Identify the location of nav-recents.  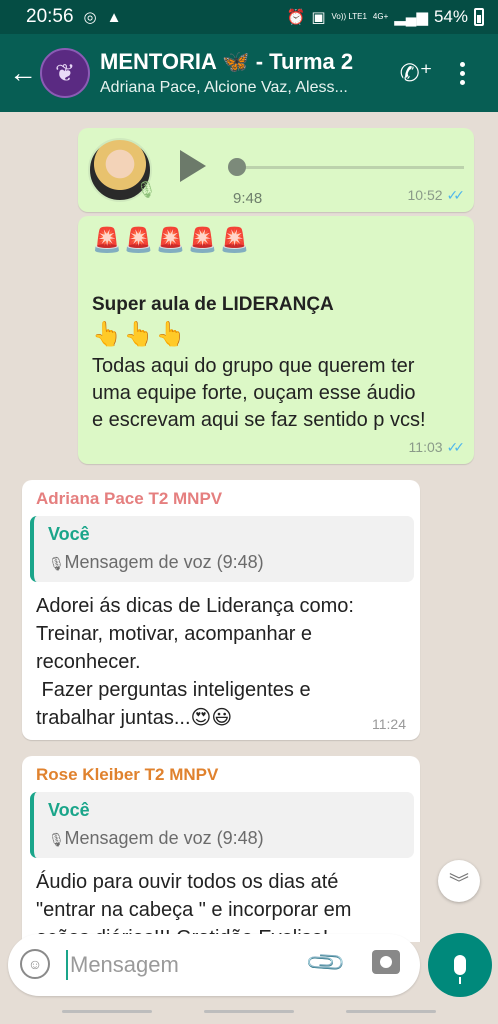
(107, 1011).